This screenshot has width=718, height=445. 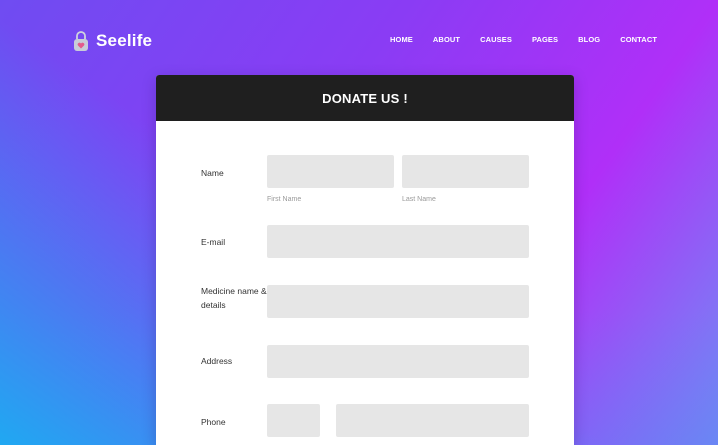 I want to click on main-nav: HOME ABOUT CAUSES PAGES BLOG CONTACT, so click(x=523, y=39).